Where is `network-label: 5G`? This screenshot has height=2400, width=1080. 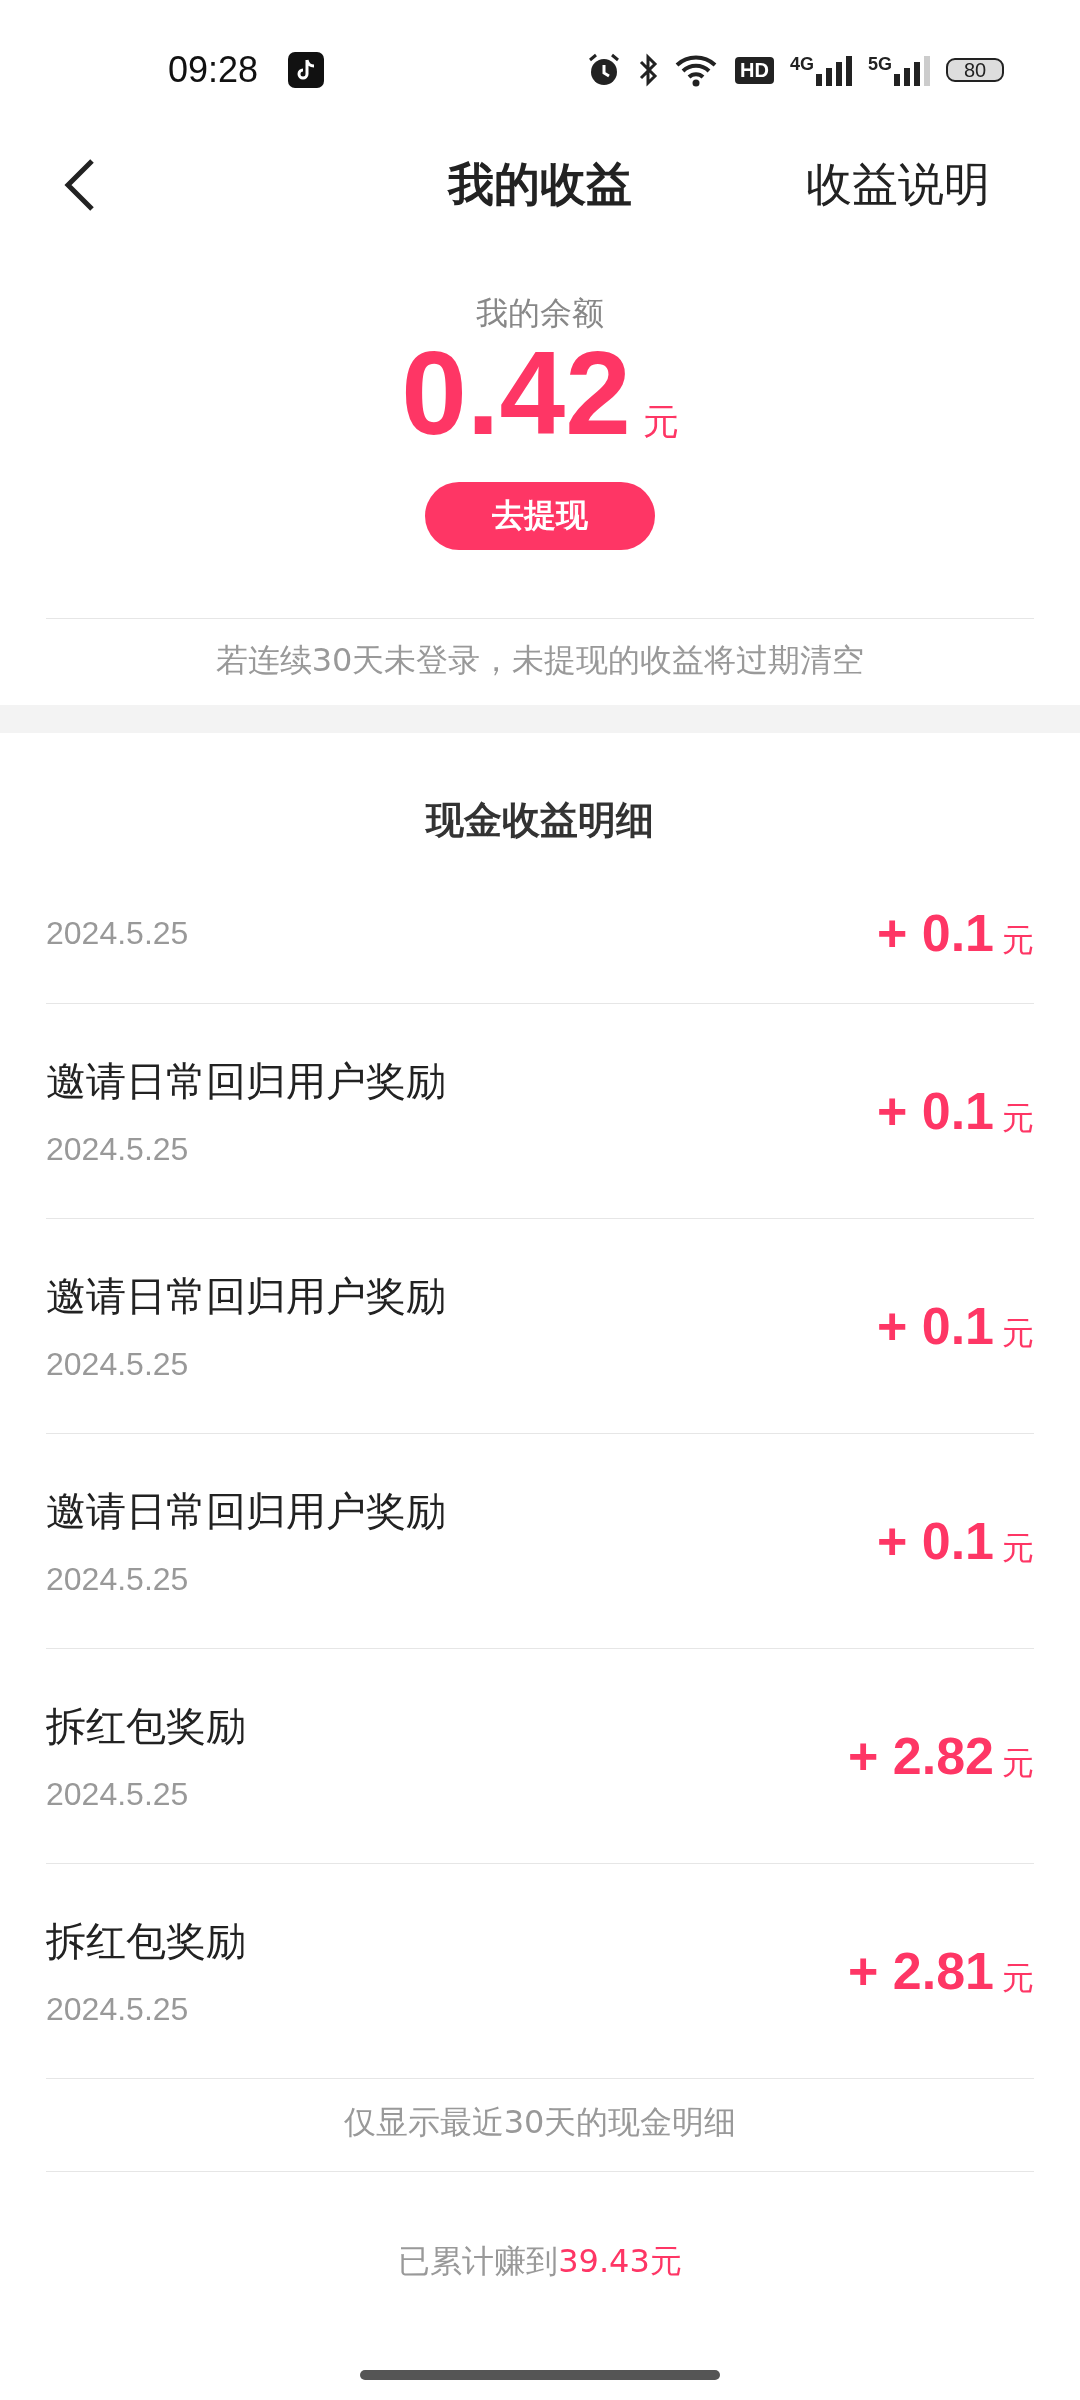 network-label: 5G is located at coordinates (880, 64).